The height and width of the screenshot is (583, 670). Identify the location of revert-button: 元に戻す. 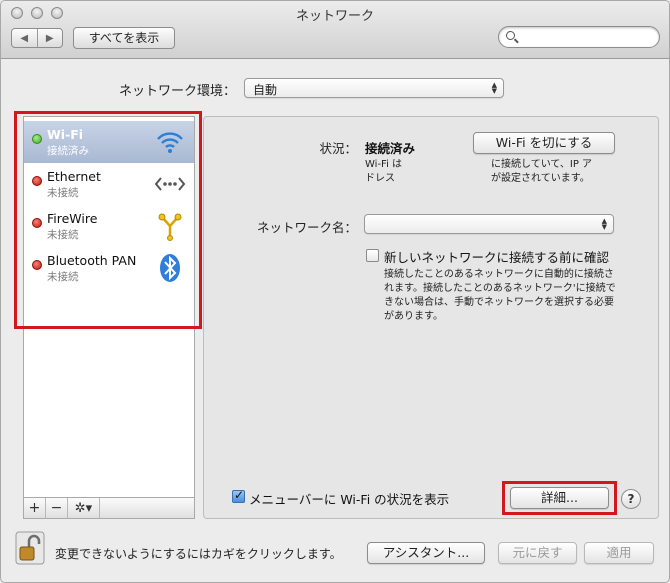
(537, 553).